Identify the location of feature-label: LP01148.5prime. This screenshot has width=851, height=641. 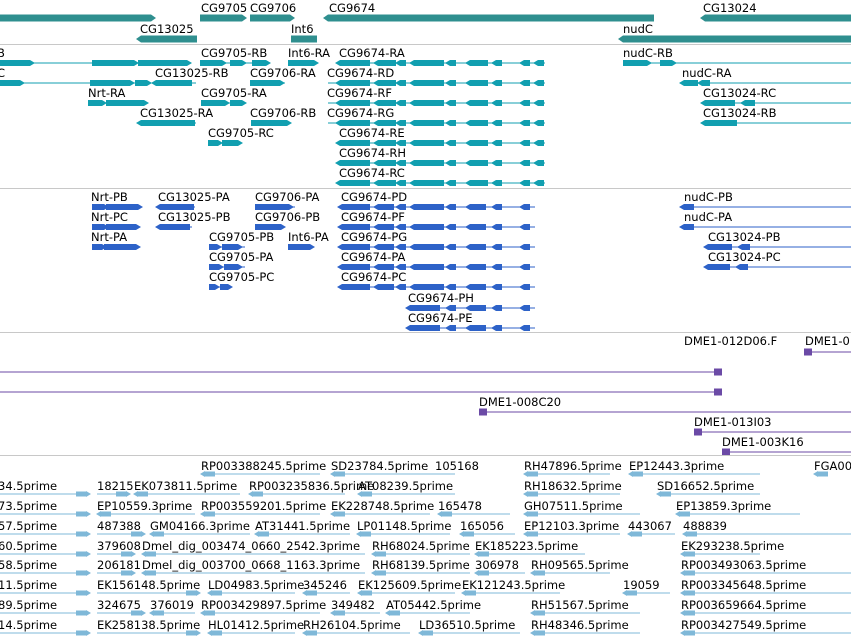
(404, 526).